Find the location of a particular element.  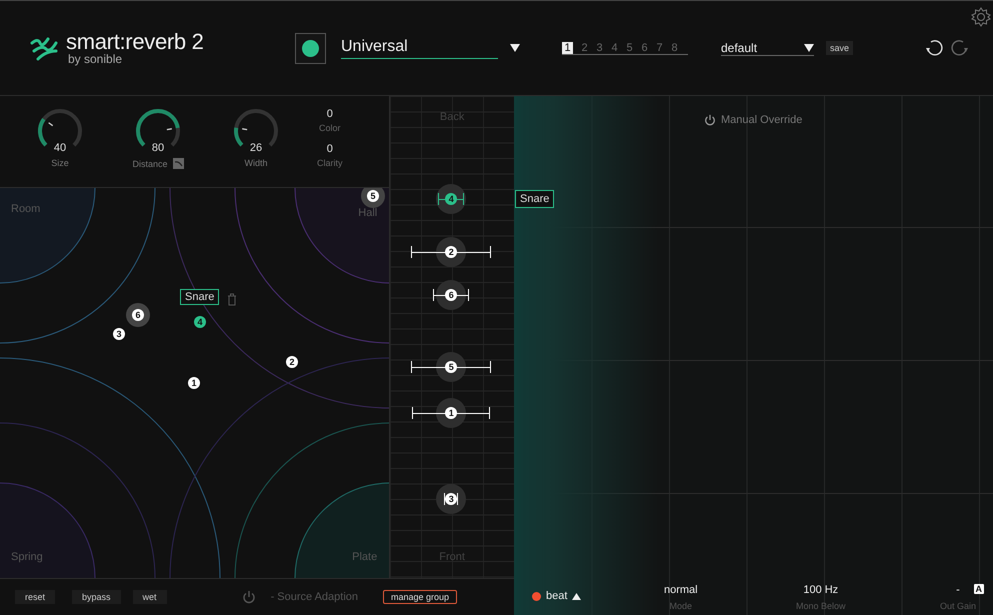

undo-icon is located at coordinates (934, 48).